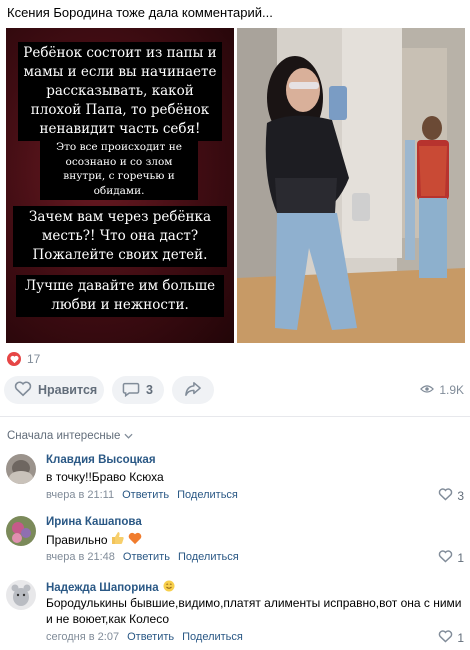 Image resolution: width=470 pixels, height=650 pixels. Describe the element at coordinates (101, 460) in the screenshot. I see `comment-author: Клавдия Высоцкая` at that location.